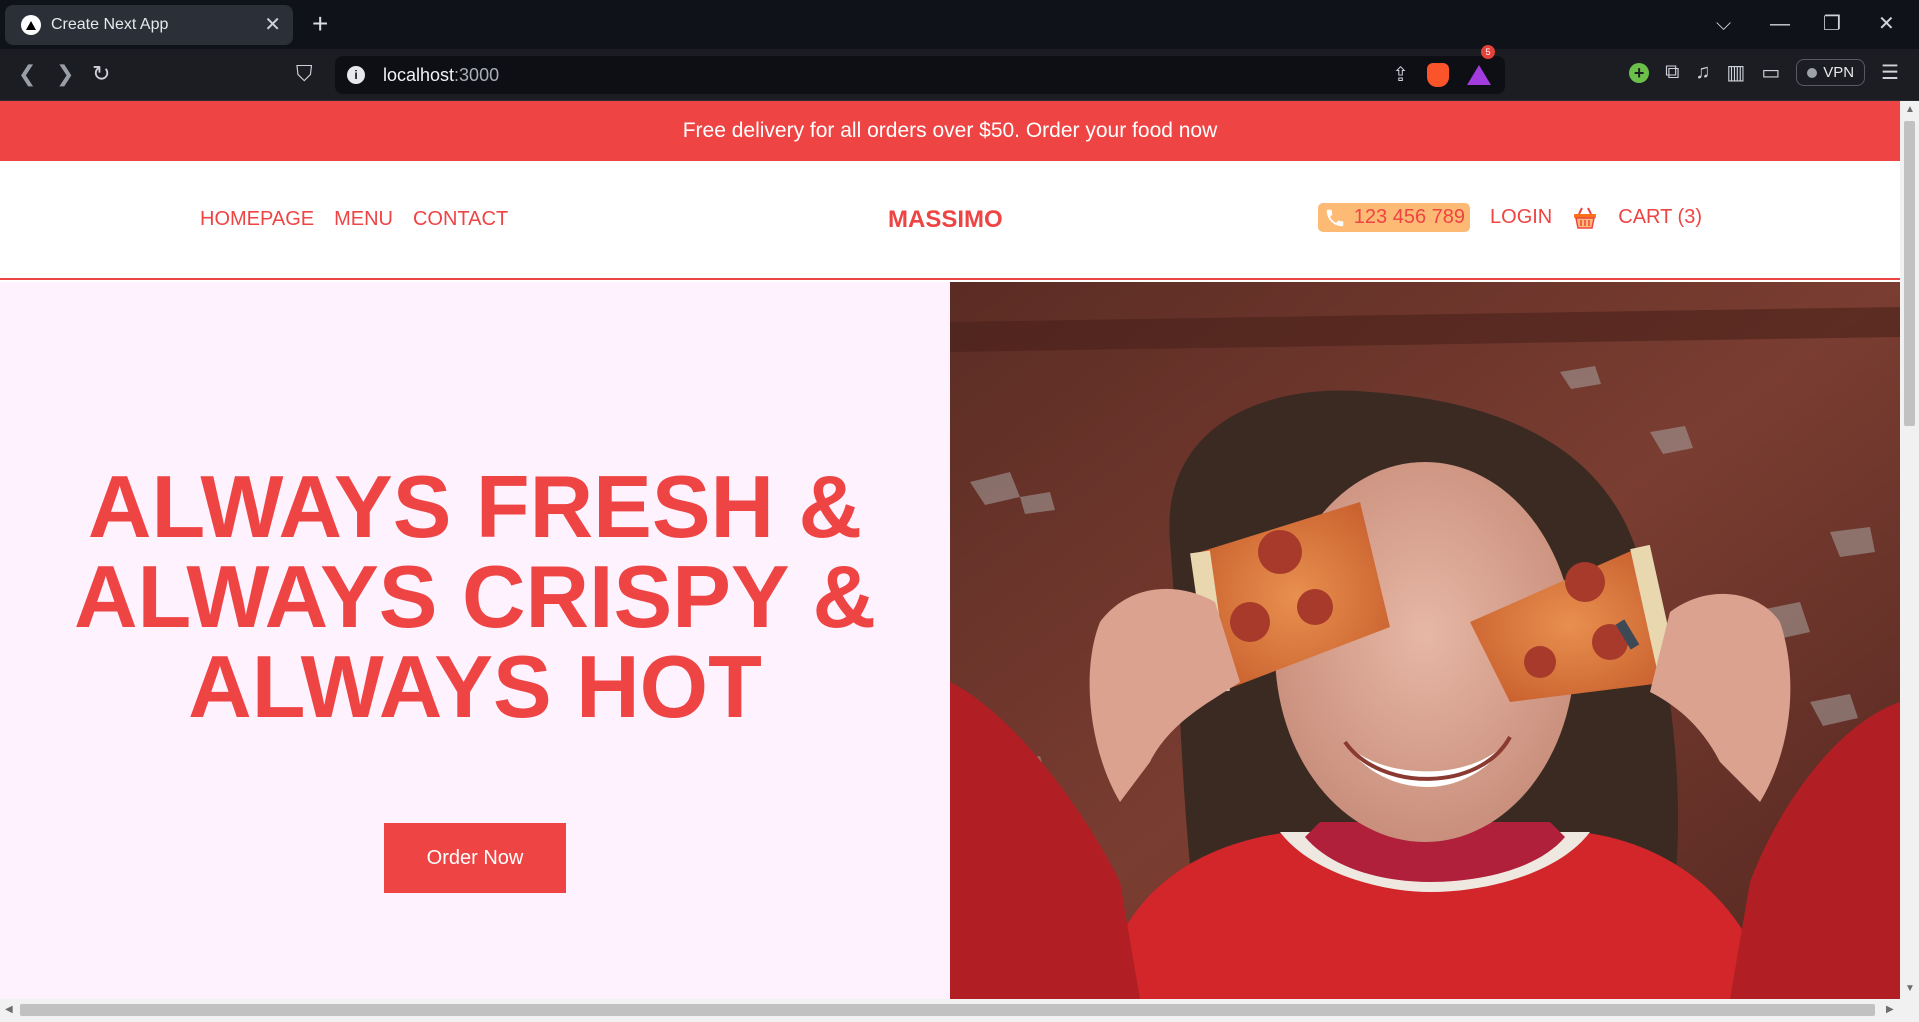 The image size is (1919, 1022). Describe the element at coordinates (9, 1009) in the screenshot. I see `scroll-left-icon: ◀` at that location.